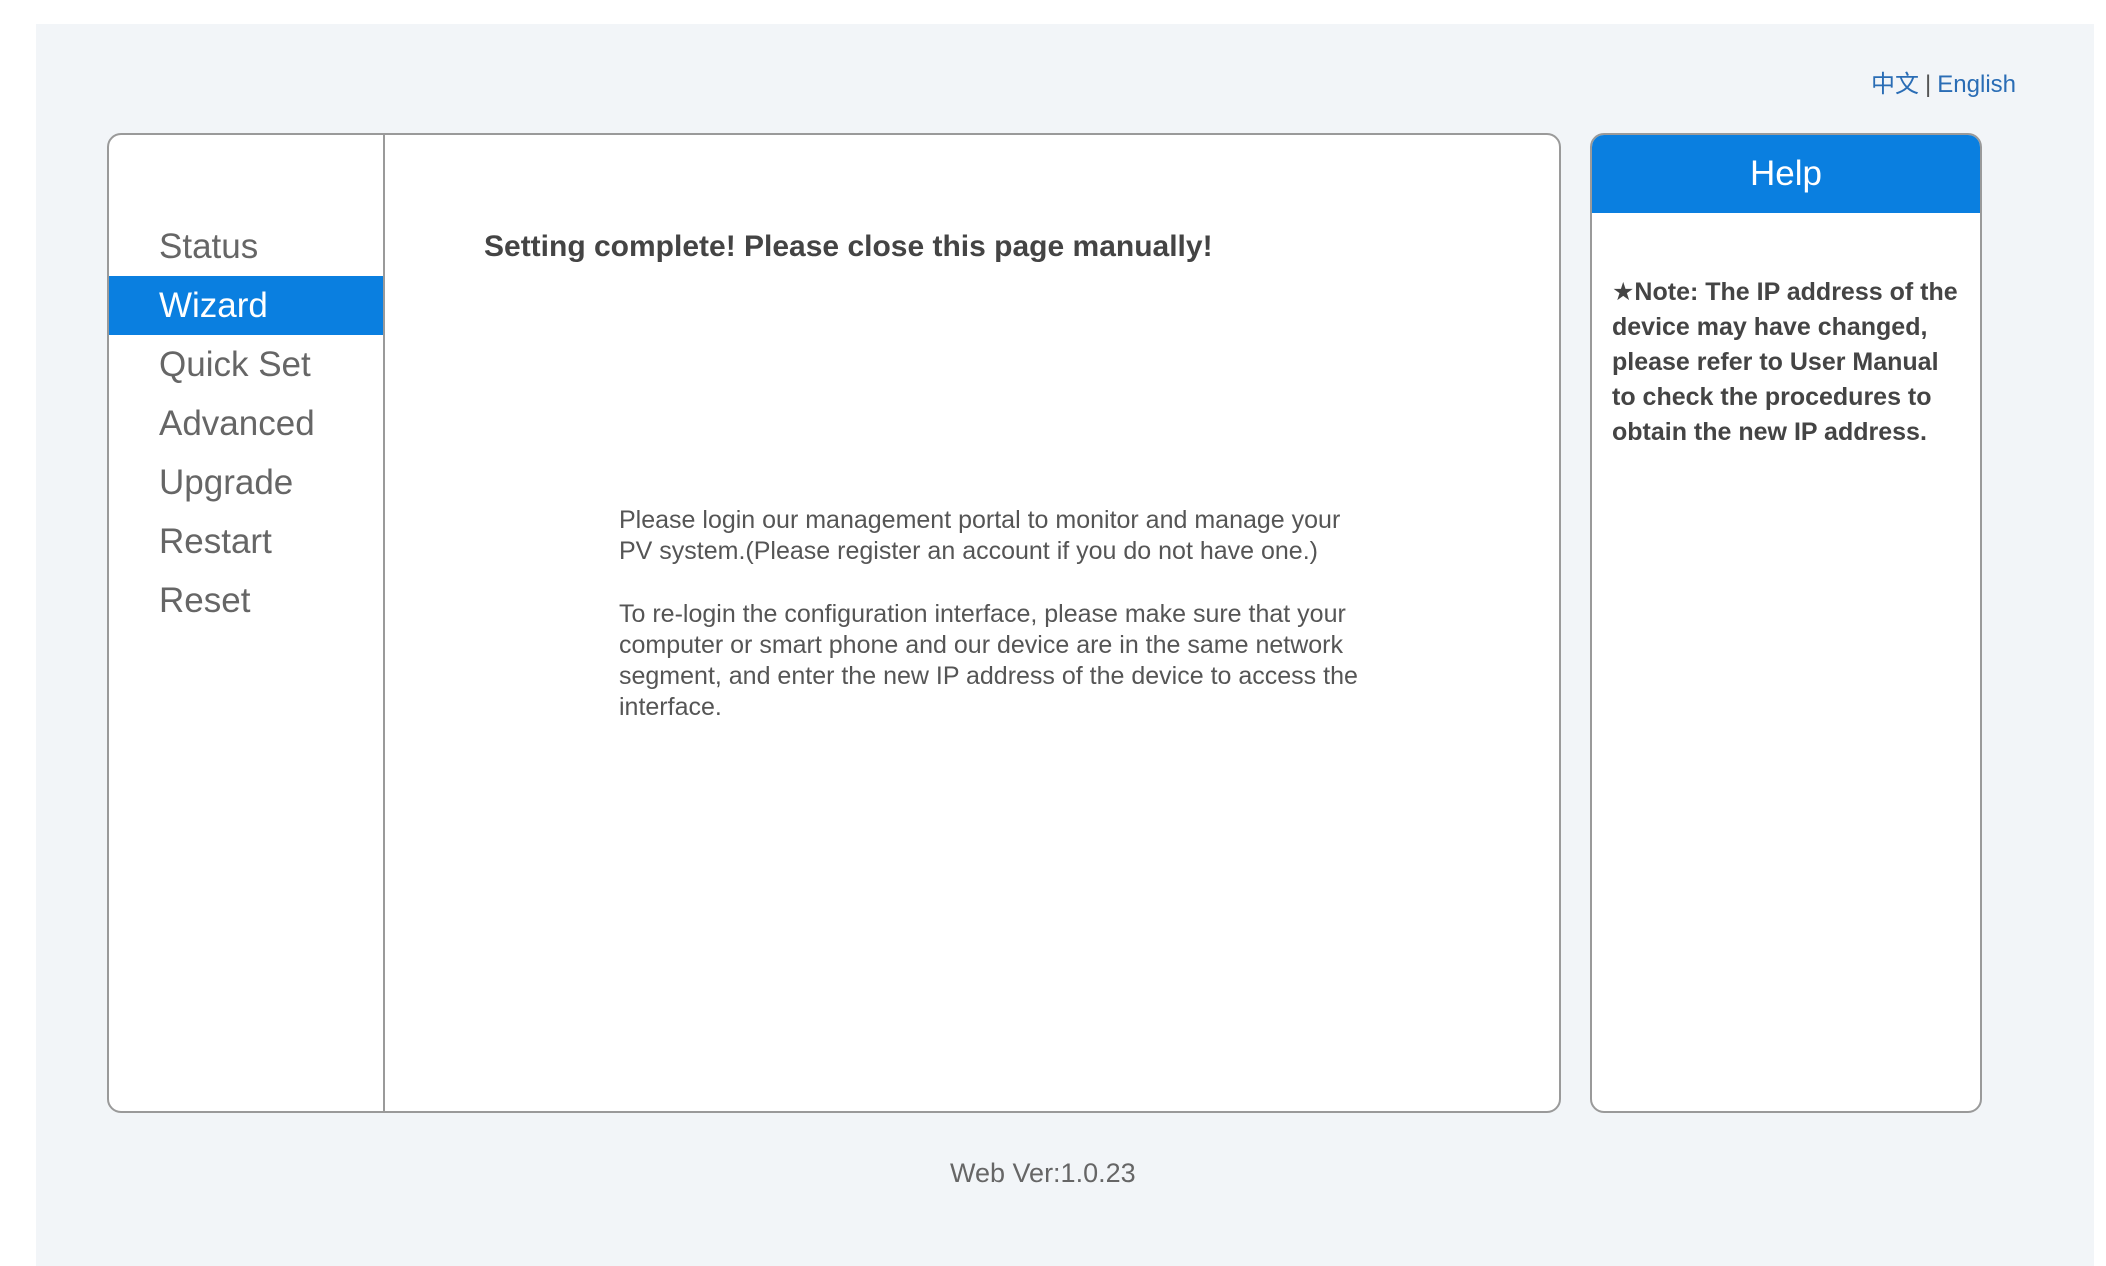  Describe the element at coordinates (246, 305) in the screenshot. I see `sidebar-item-wizard: Wizard` at that location.